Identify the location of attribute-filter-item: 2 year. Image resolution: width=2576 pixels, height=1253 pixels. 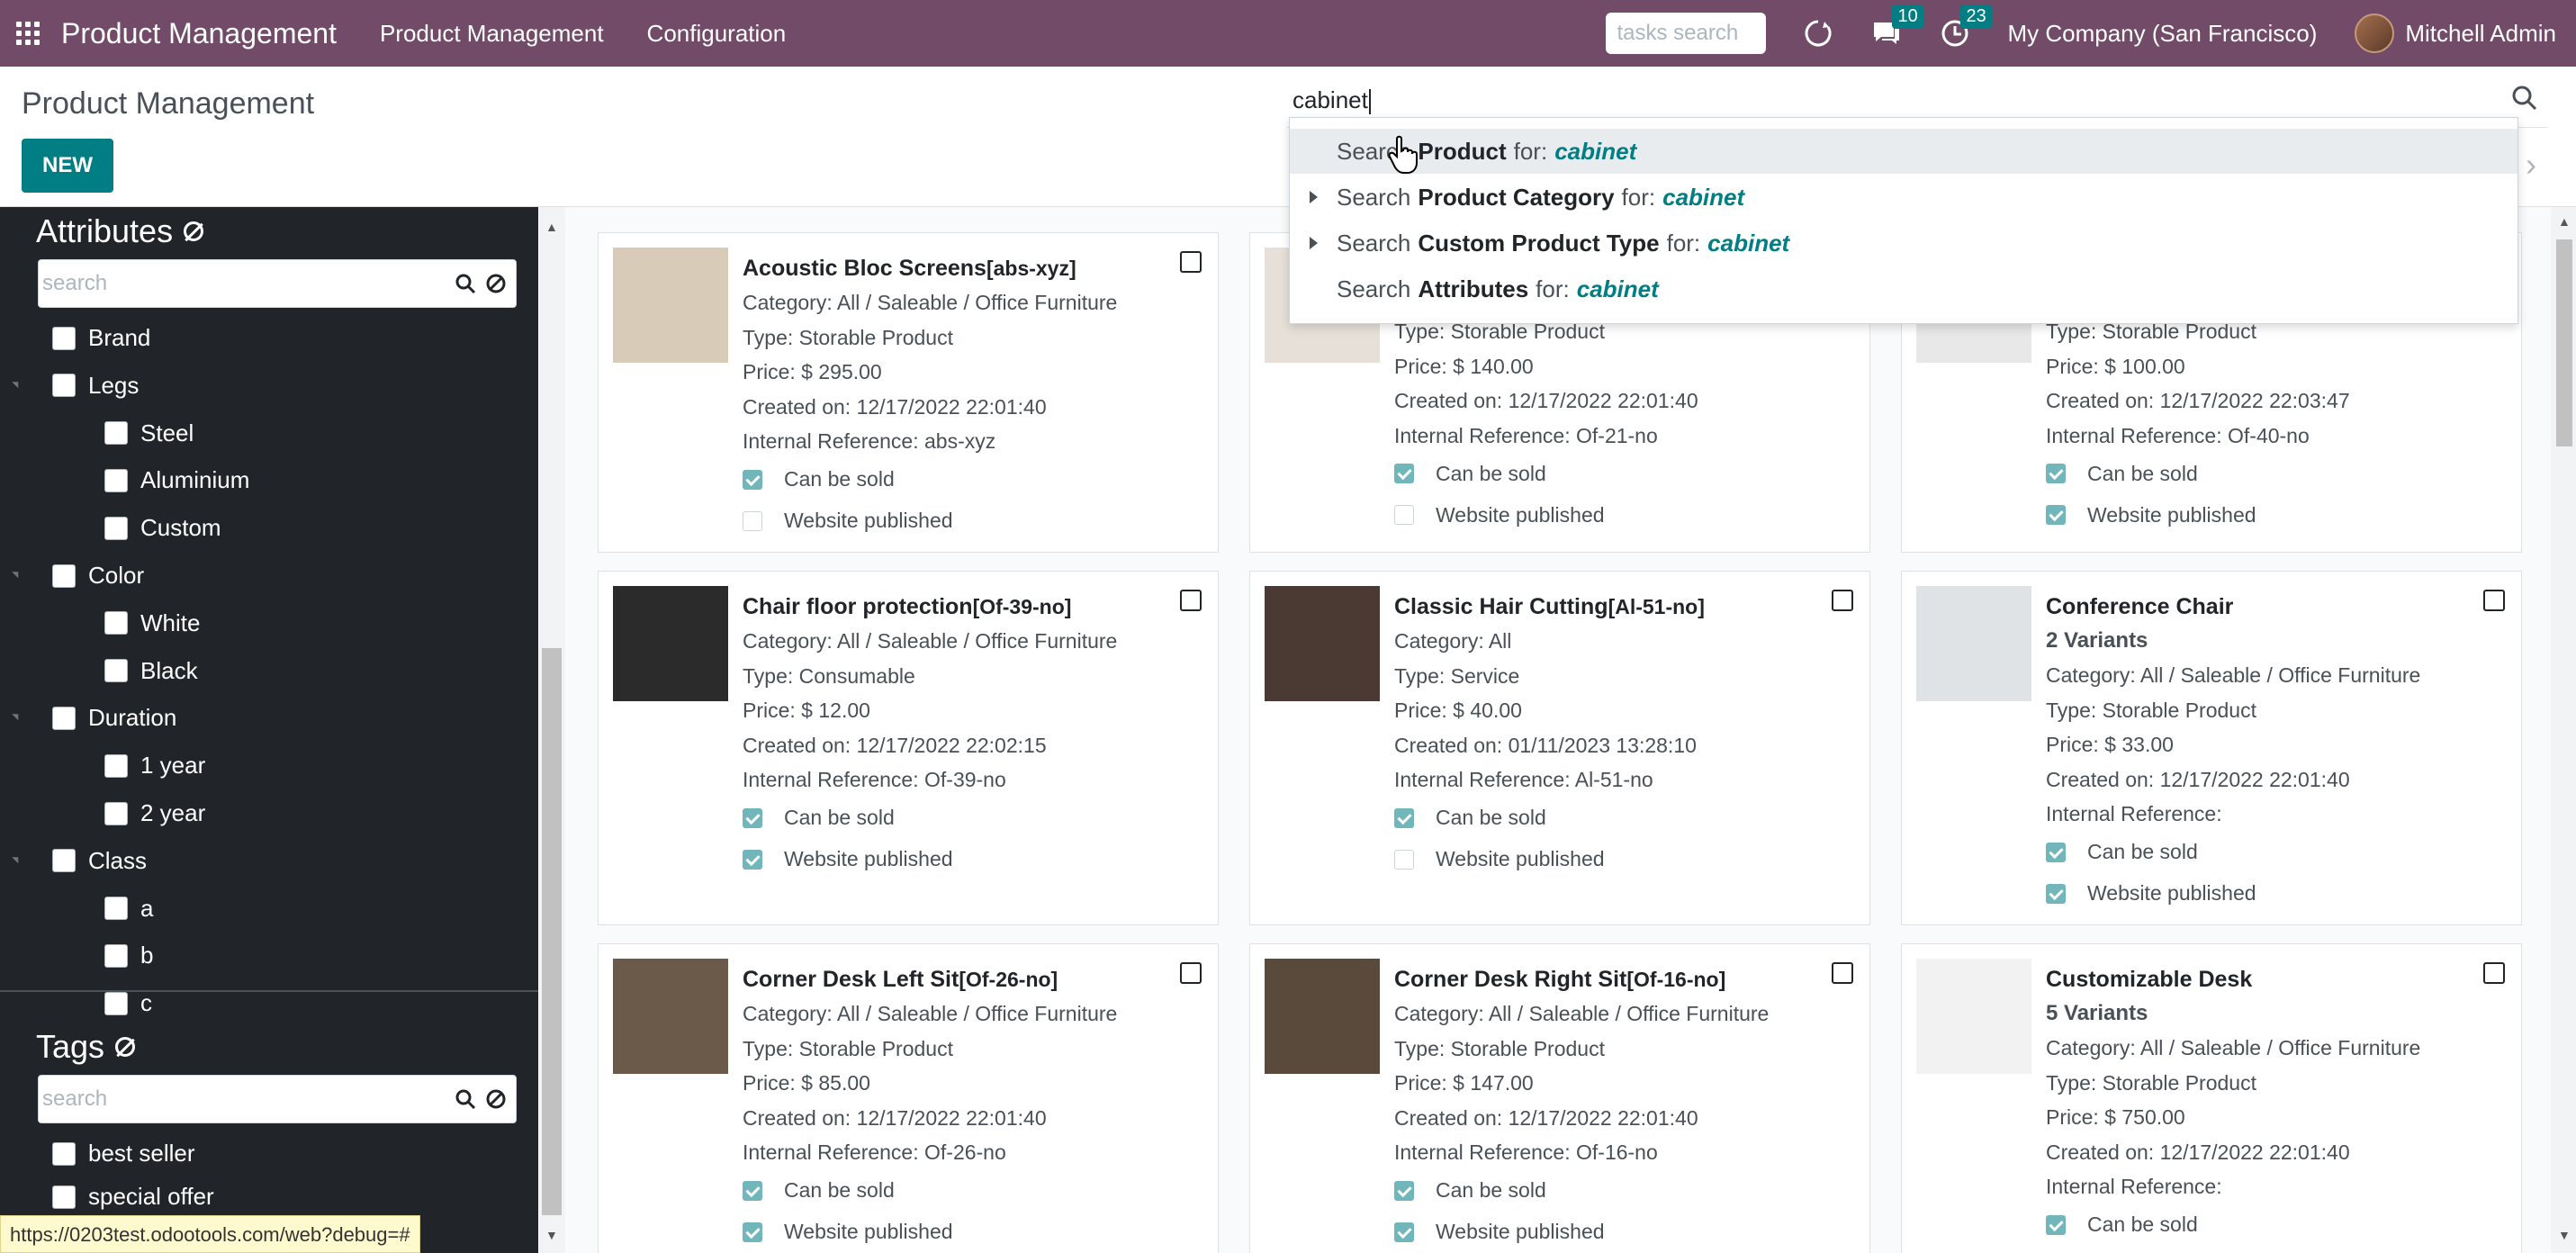
(154, 813).